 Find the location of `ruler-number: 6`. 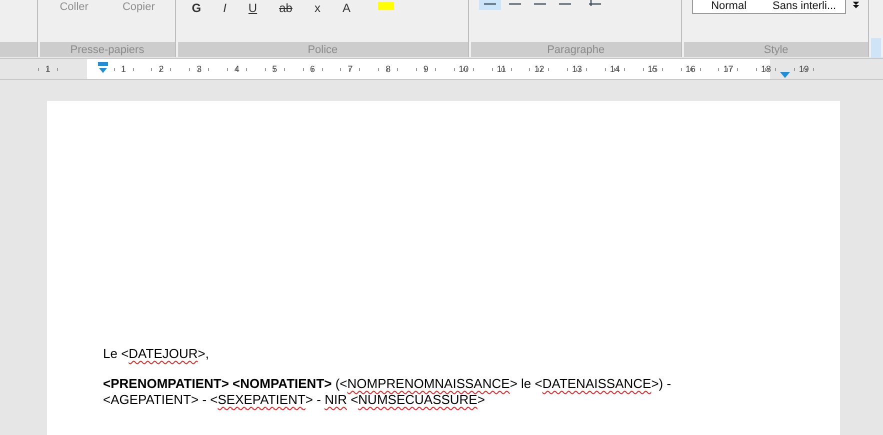

ruler-number: 6 is located at coordinates (312, 69).